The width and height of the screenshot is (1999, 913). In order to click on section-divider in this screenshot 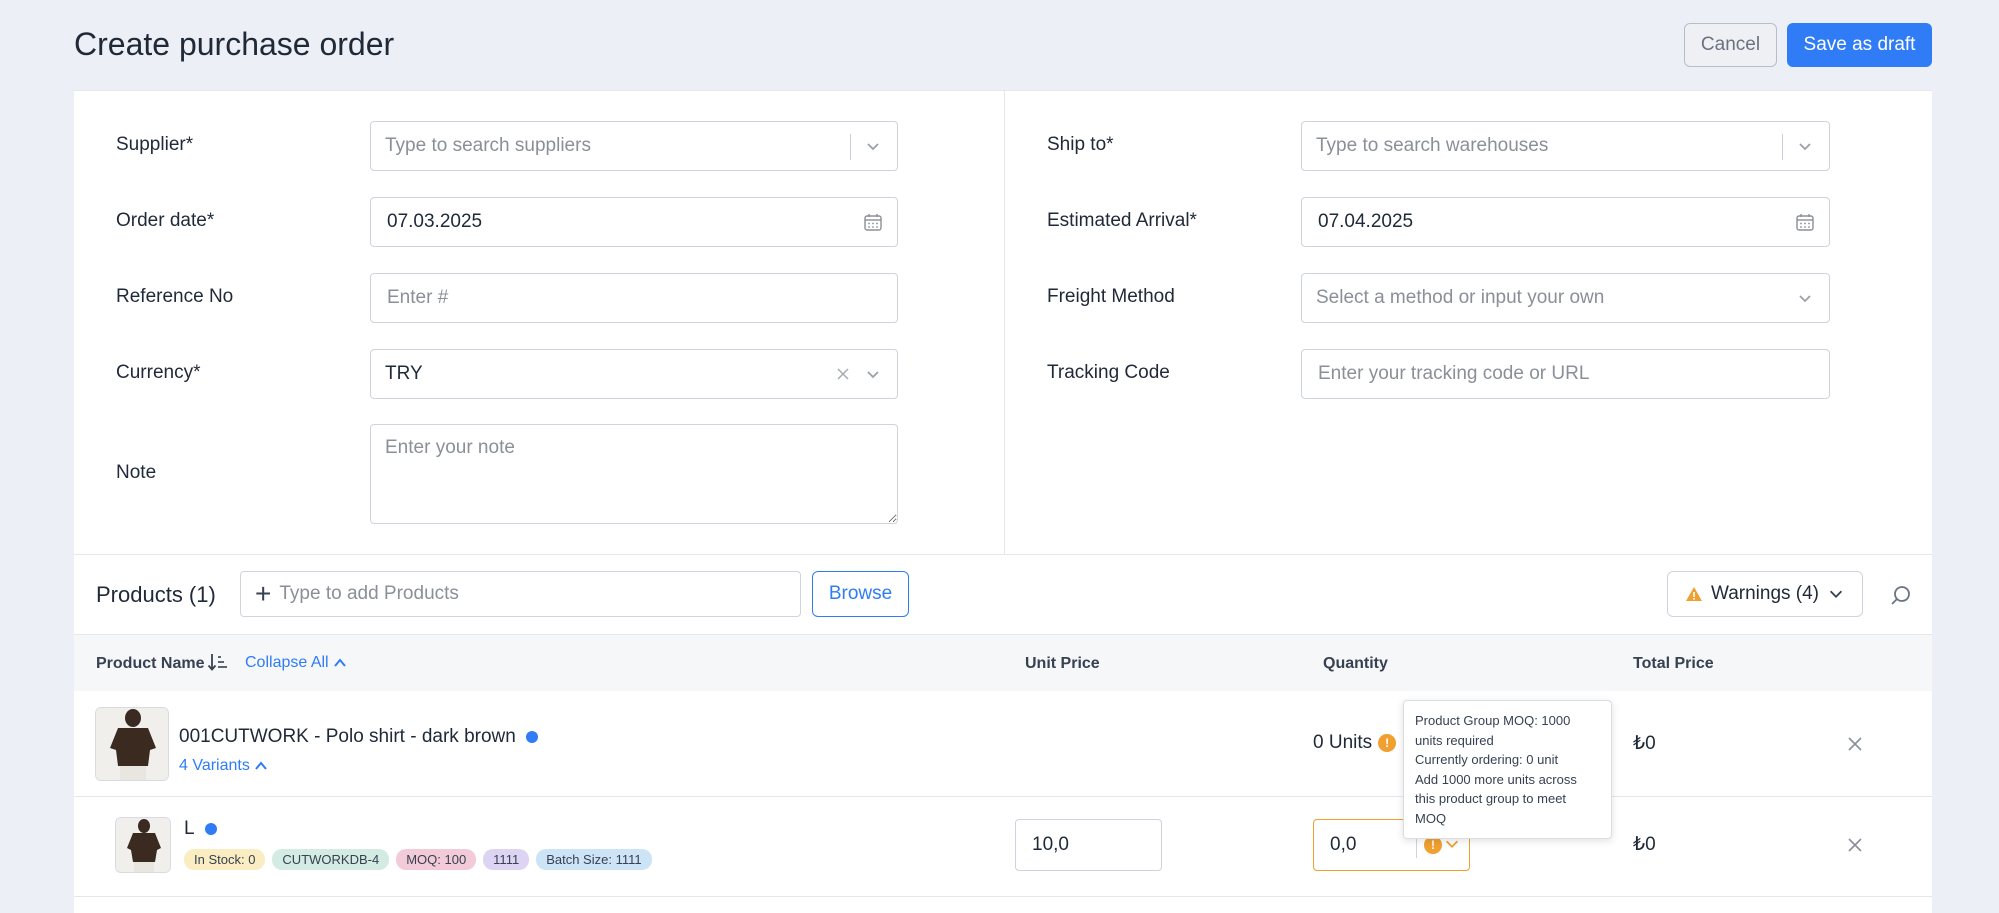, I will do `click(1003, 554)`.